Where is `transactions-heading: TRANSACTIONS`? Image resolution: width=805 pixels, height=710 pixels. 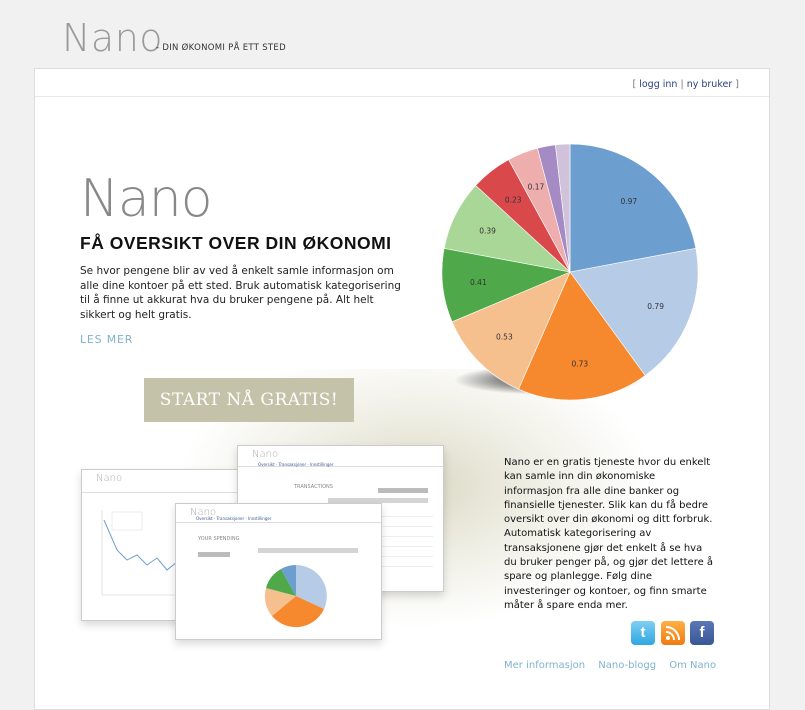 transactions-heading: TRANSACTIONS is located at coordinates (313, 487).